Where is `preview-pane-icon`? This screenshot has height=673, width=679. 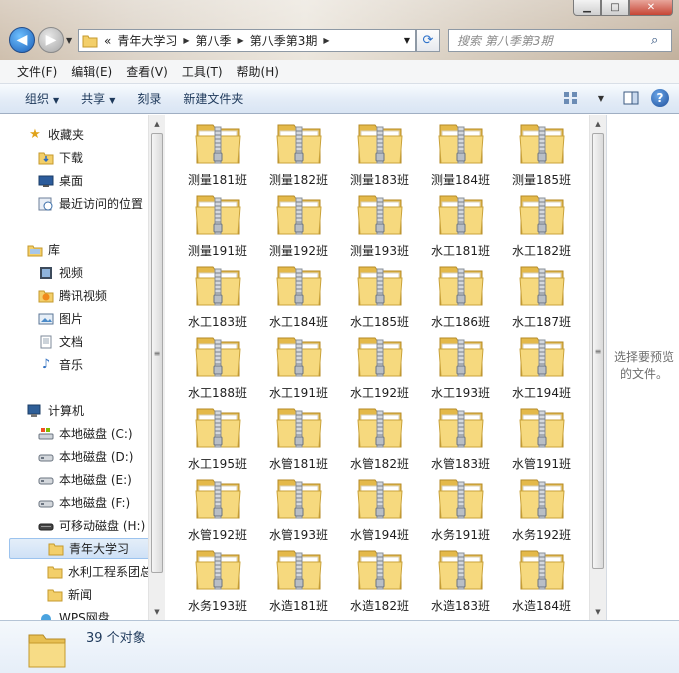 preview-pane-icon is located at coordinates (631, 98).